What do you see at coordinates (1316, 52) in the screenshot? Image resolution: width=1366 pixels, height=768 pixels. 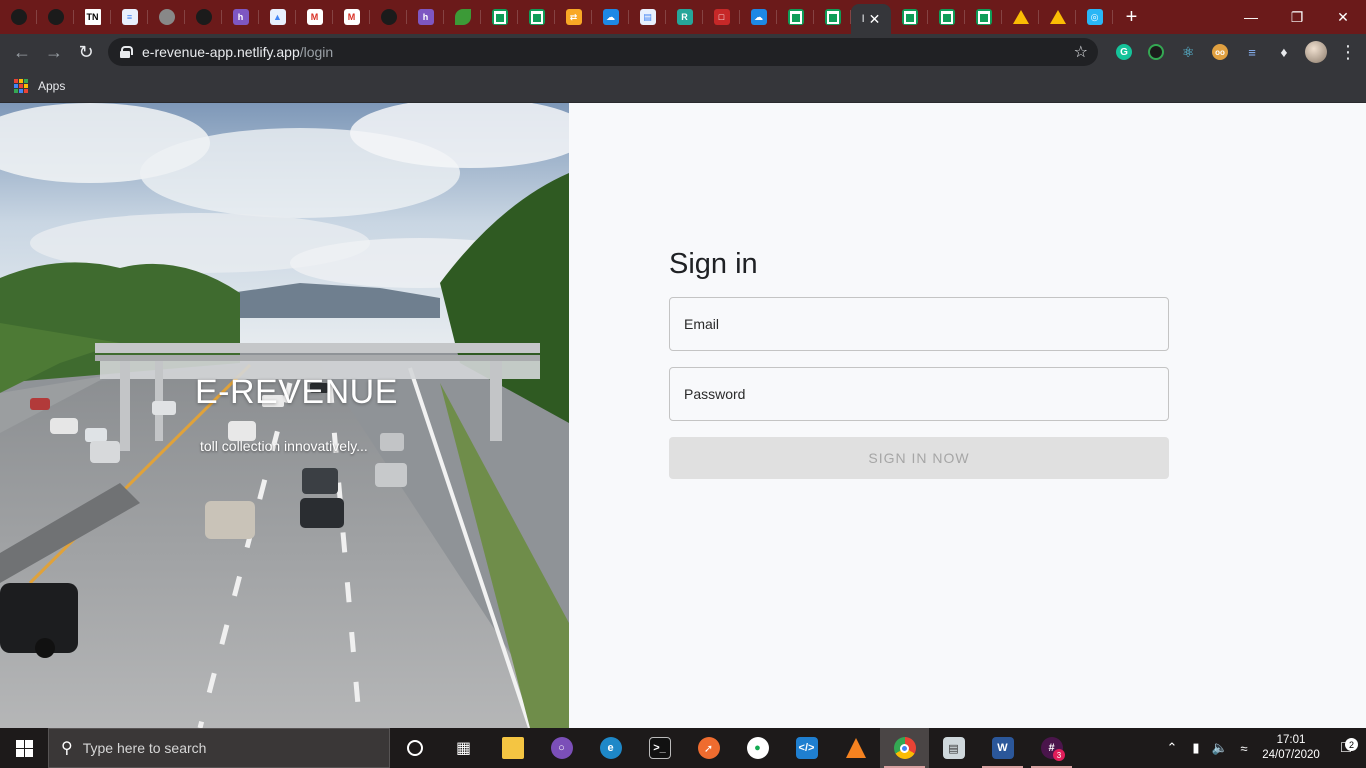 I see `profile-avatar` at bounding box center [1316, 52].